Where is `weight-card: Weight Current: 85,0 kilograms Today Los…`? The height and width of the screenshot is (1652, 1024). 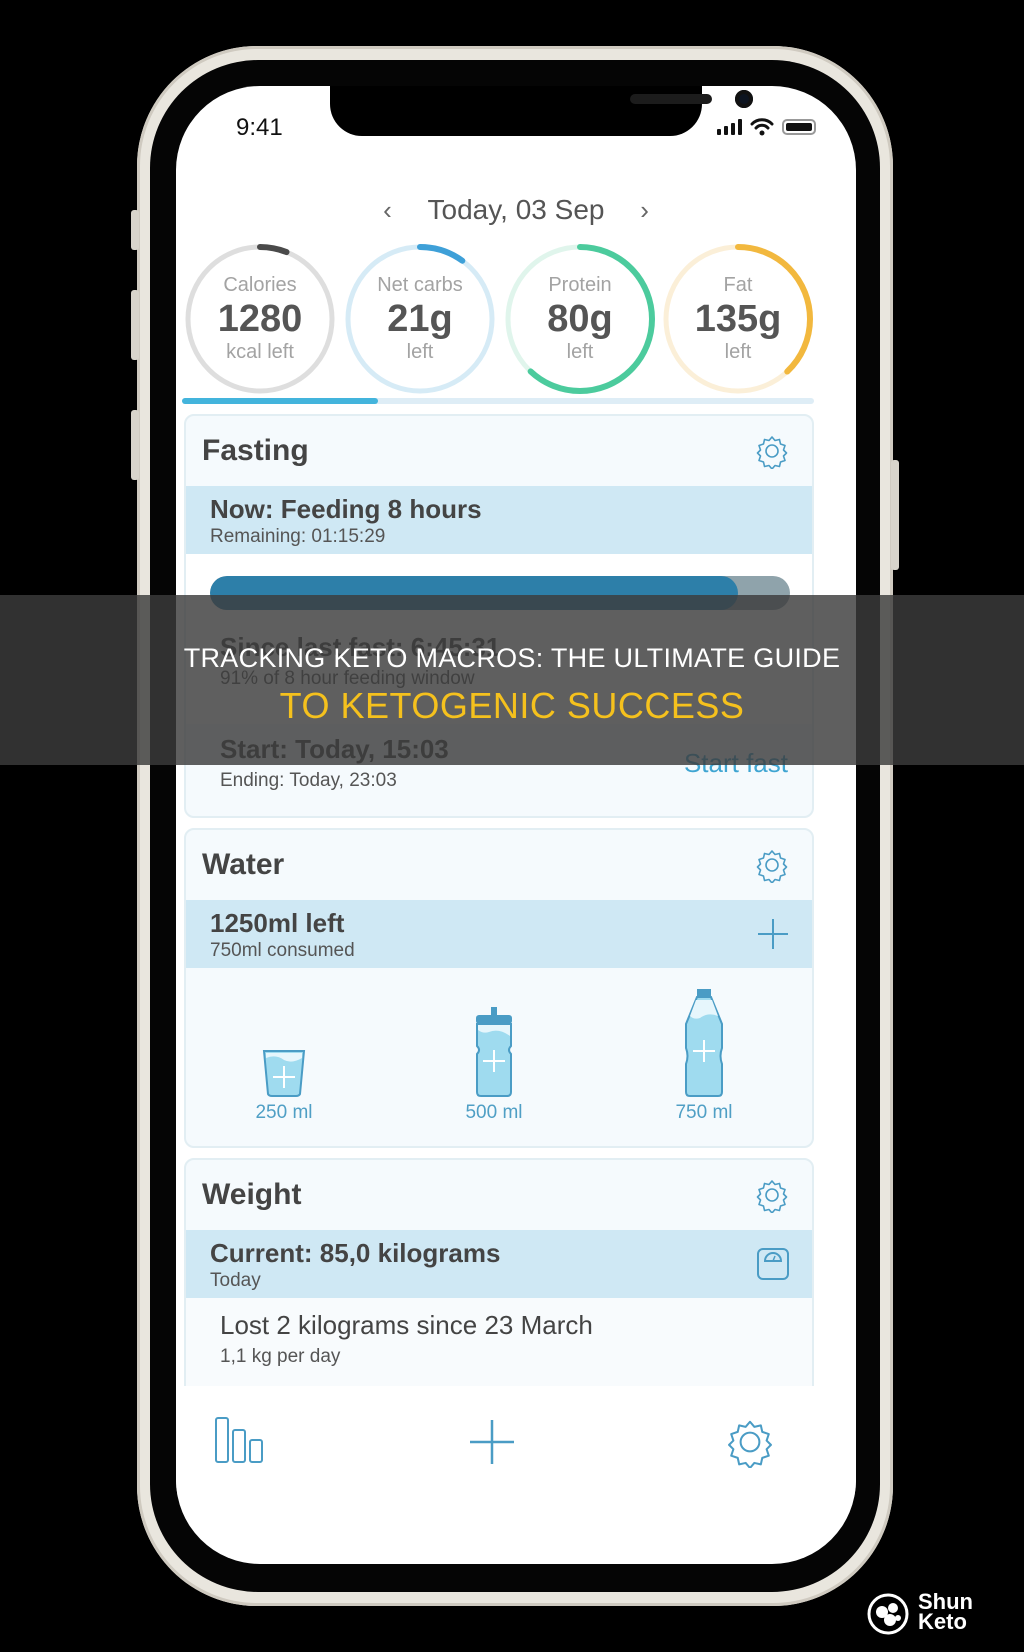 weight-card: Weight Current: 85,0 kilograms Today Los… is located at coordinates (499, 1278).